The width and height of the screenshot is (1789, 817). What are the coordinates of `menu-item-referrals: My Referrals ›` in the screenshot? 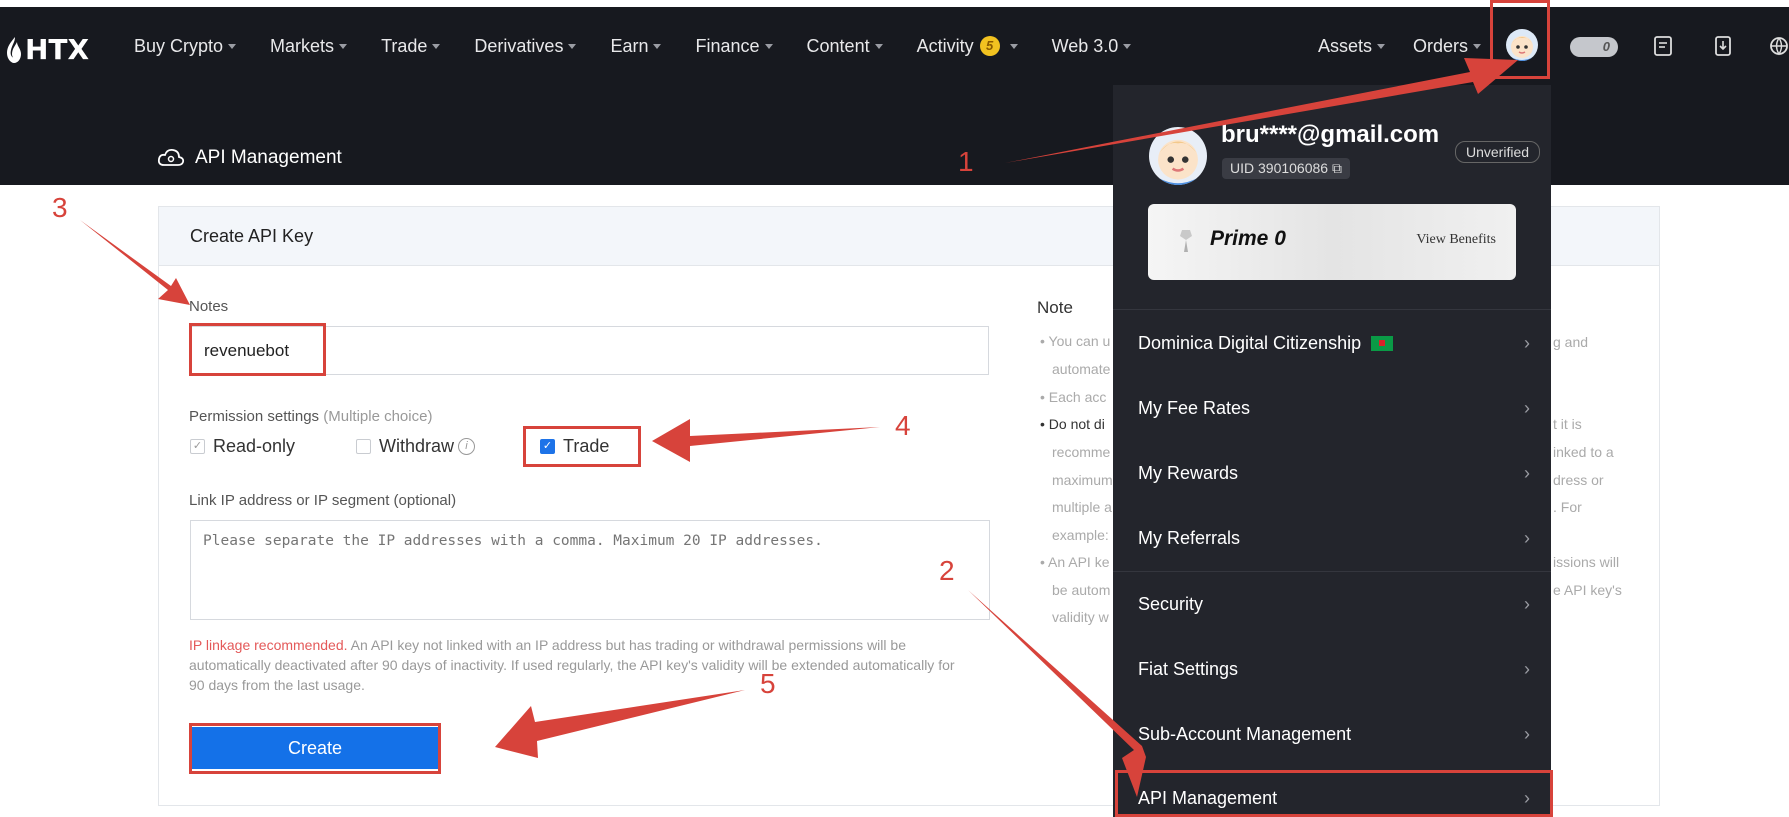 It's located at (1334, 538).